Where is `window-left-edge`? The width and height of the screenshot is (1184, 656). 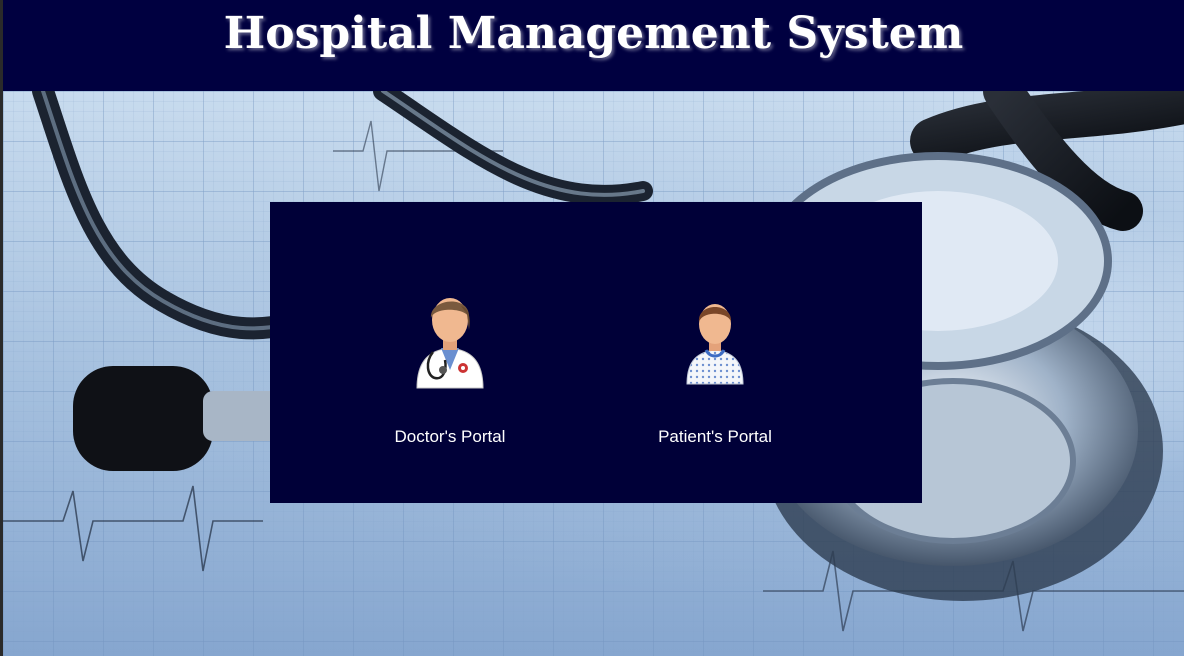 window-left-edge is located at coordinates (1, 328).